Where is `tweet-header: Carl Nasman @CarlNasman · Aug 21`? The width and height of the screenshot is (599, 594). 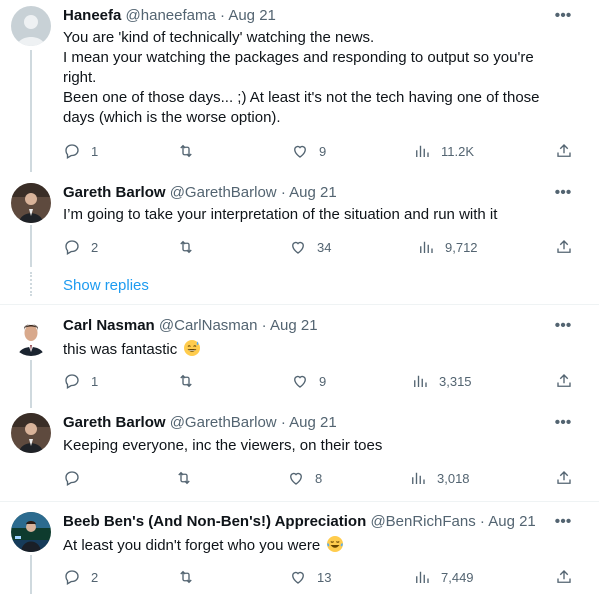
tweet-header: Carl Nasman @CarlNasman · Aug 21 is located at coordinates (190, 326).